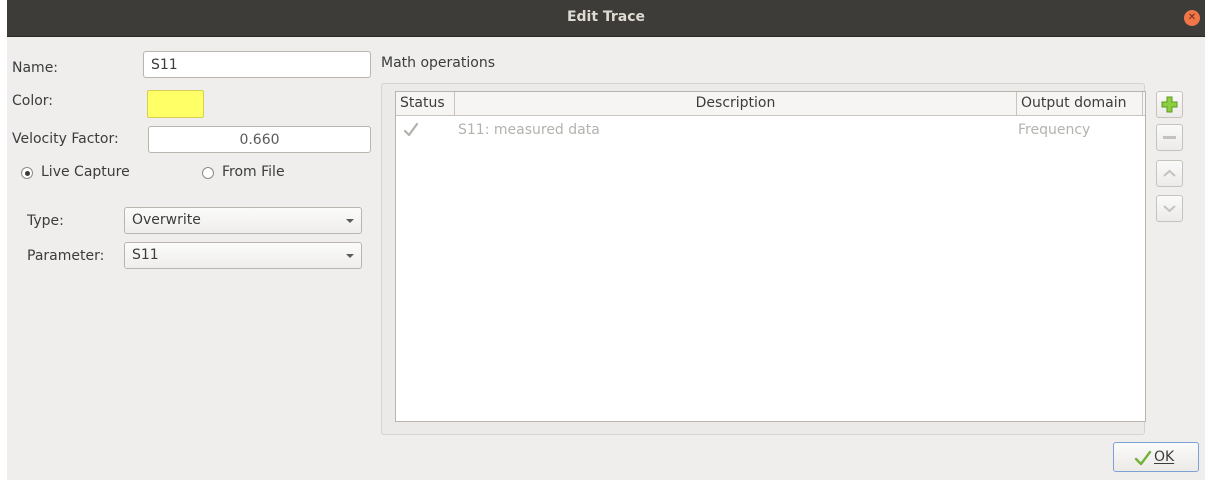 This screenshot has width=1205, height=480. I want to click on remove-button, so click(1169, 137).